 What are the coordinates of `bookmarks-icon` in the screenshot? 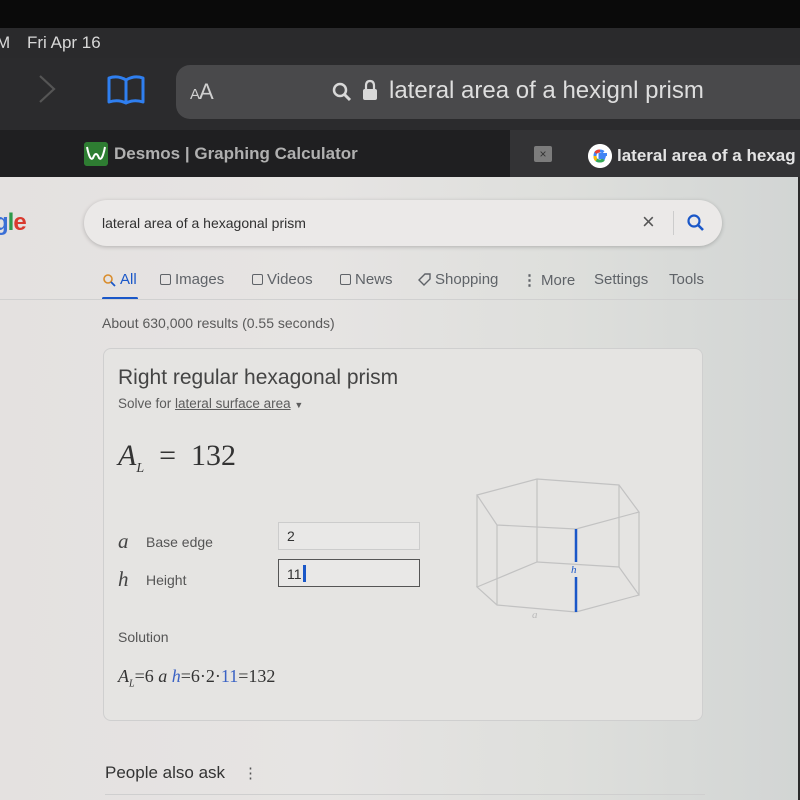 It's located at (126, 90).